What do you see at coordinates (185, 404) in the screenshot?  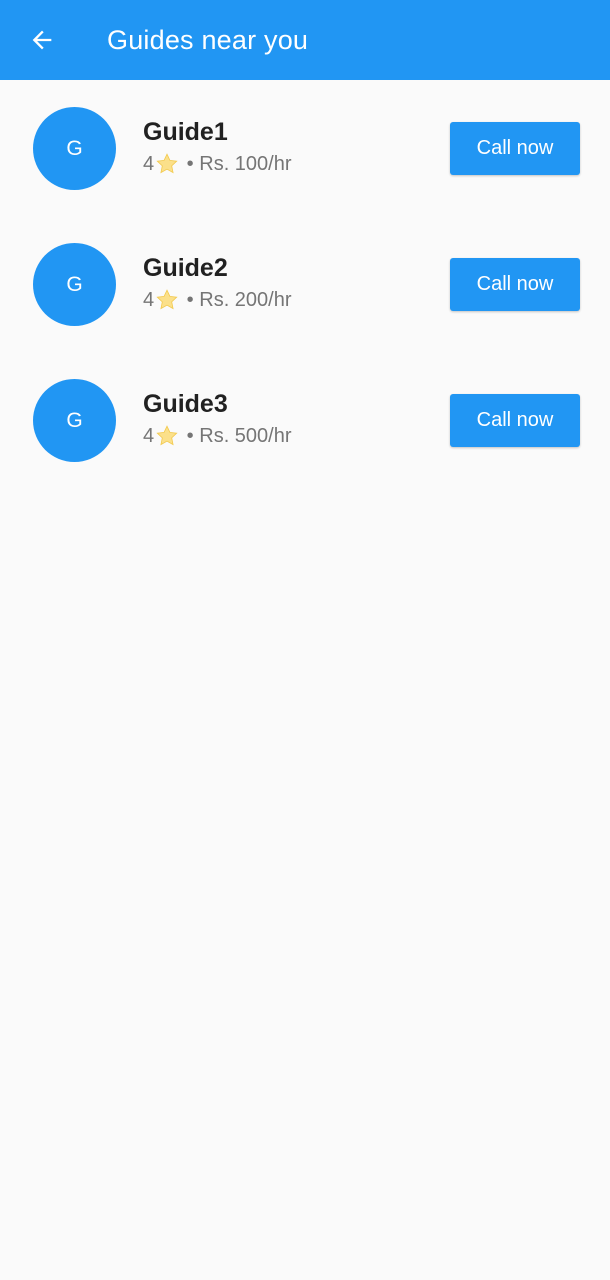 I see `guide-name: Guide3` at bounding box center [185, 404].